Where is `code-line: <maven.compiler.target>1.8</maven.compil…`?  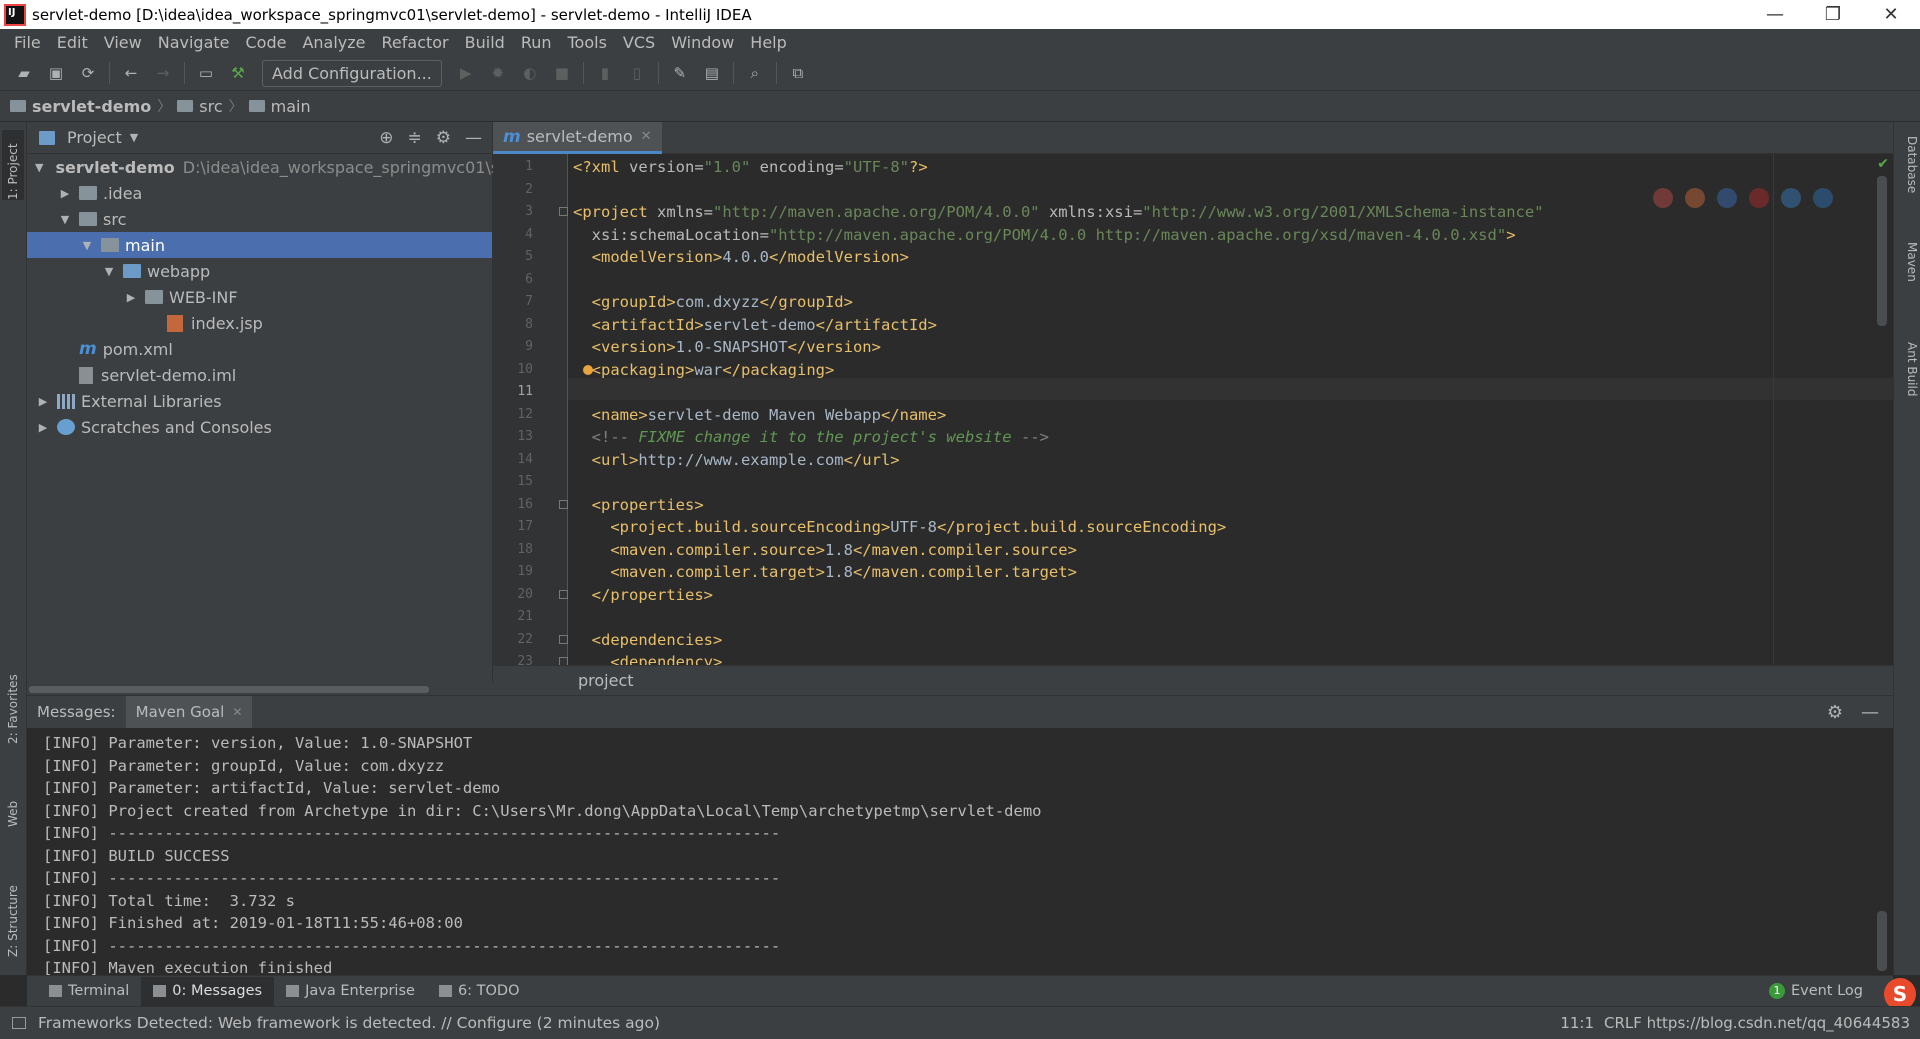
code-line: <maven.compiler.target>1.8</maven.compil… is located at coordinates (825, 572).